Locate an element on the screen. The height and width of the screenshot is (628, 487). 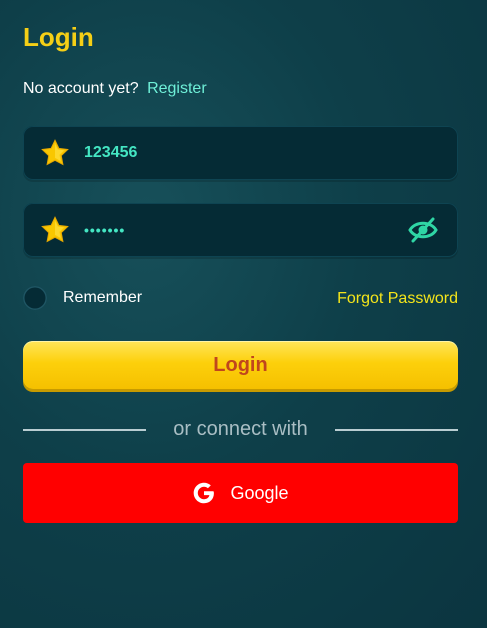
remember-checkbox is located at coordinates (35, 298).